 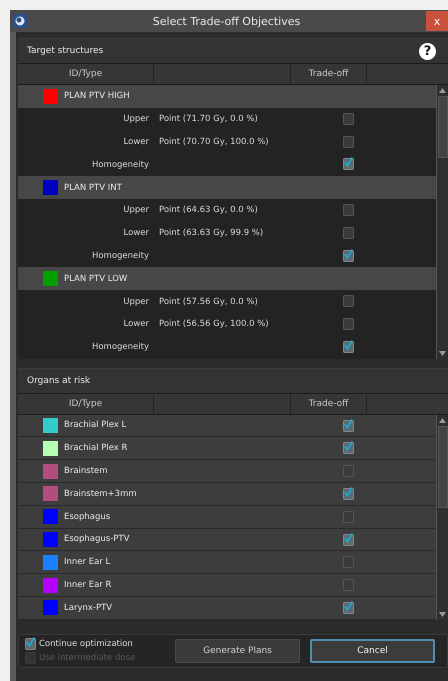 What do you see at coordinates (87, 517) in the screenshot?
I see `structure-name: Esophagus` at bounding box center [87, 517].